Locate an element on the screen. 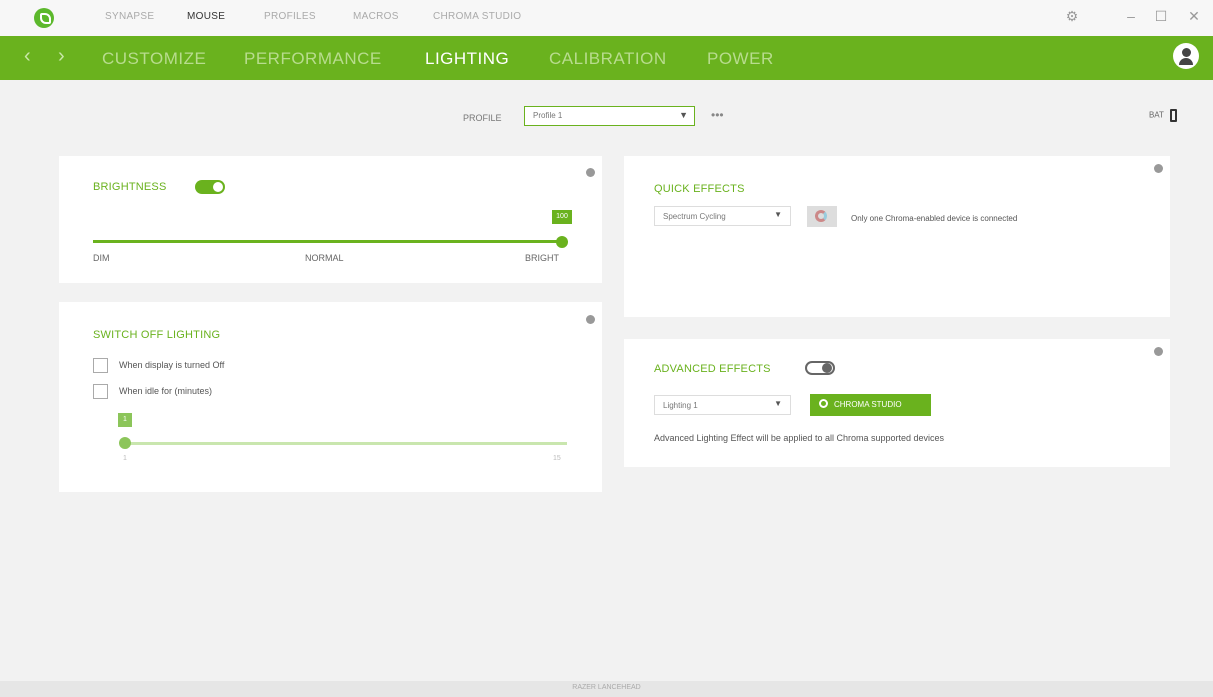  maximize-icon: ☐ is located at coordinates (1161, 16).